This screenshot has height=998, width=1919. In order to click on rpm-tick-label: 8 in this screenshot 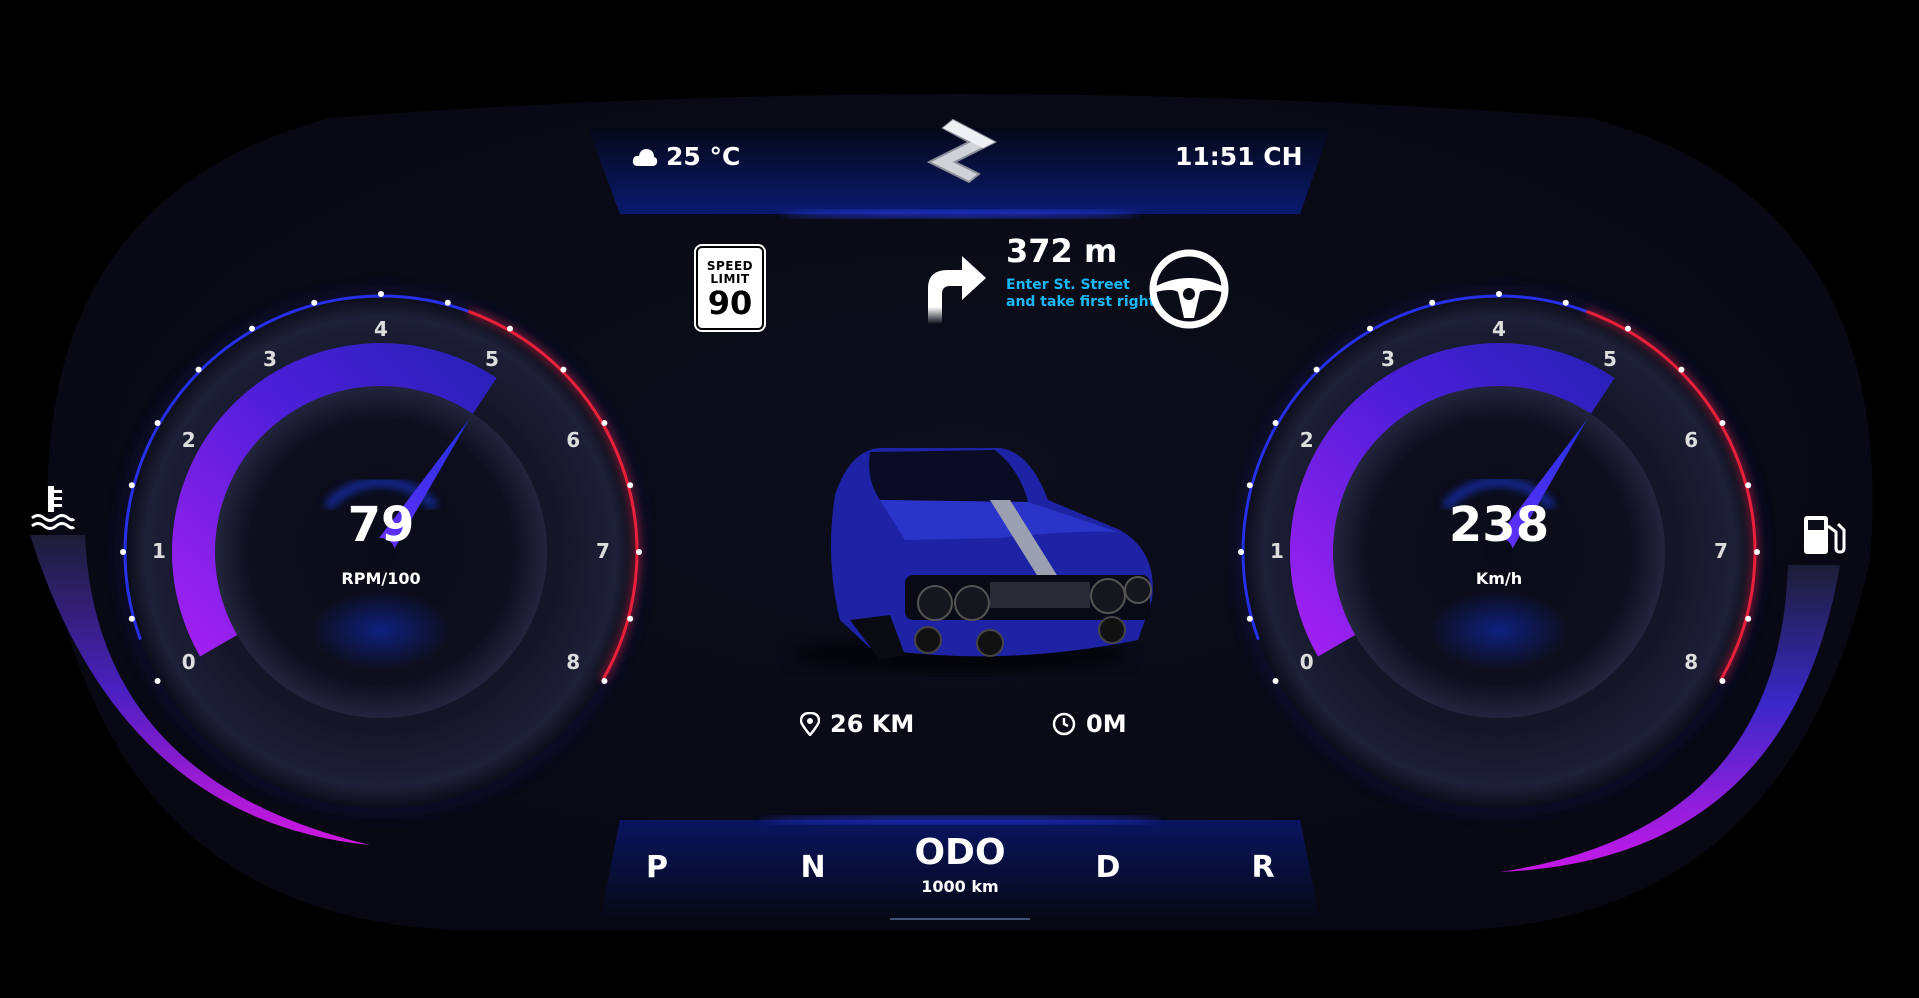, I will do `click(573, 662)`.